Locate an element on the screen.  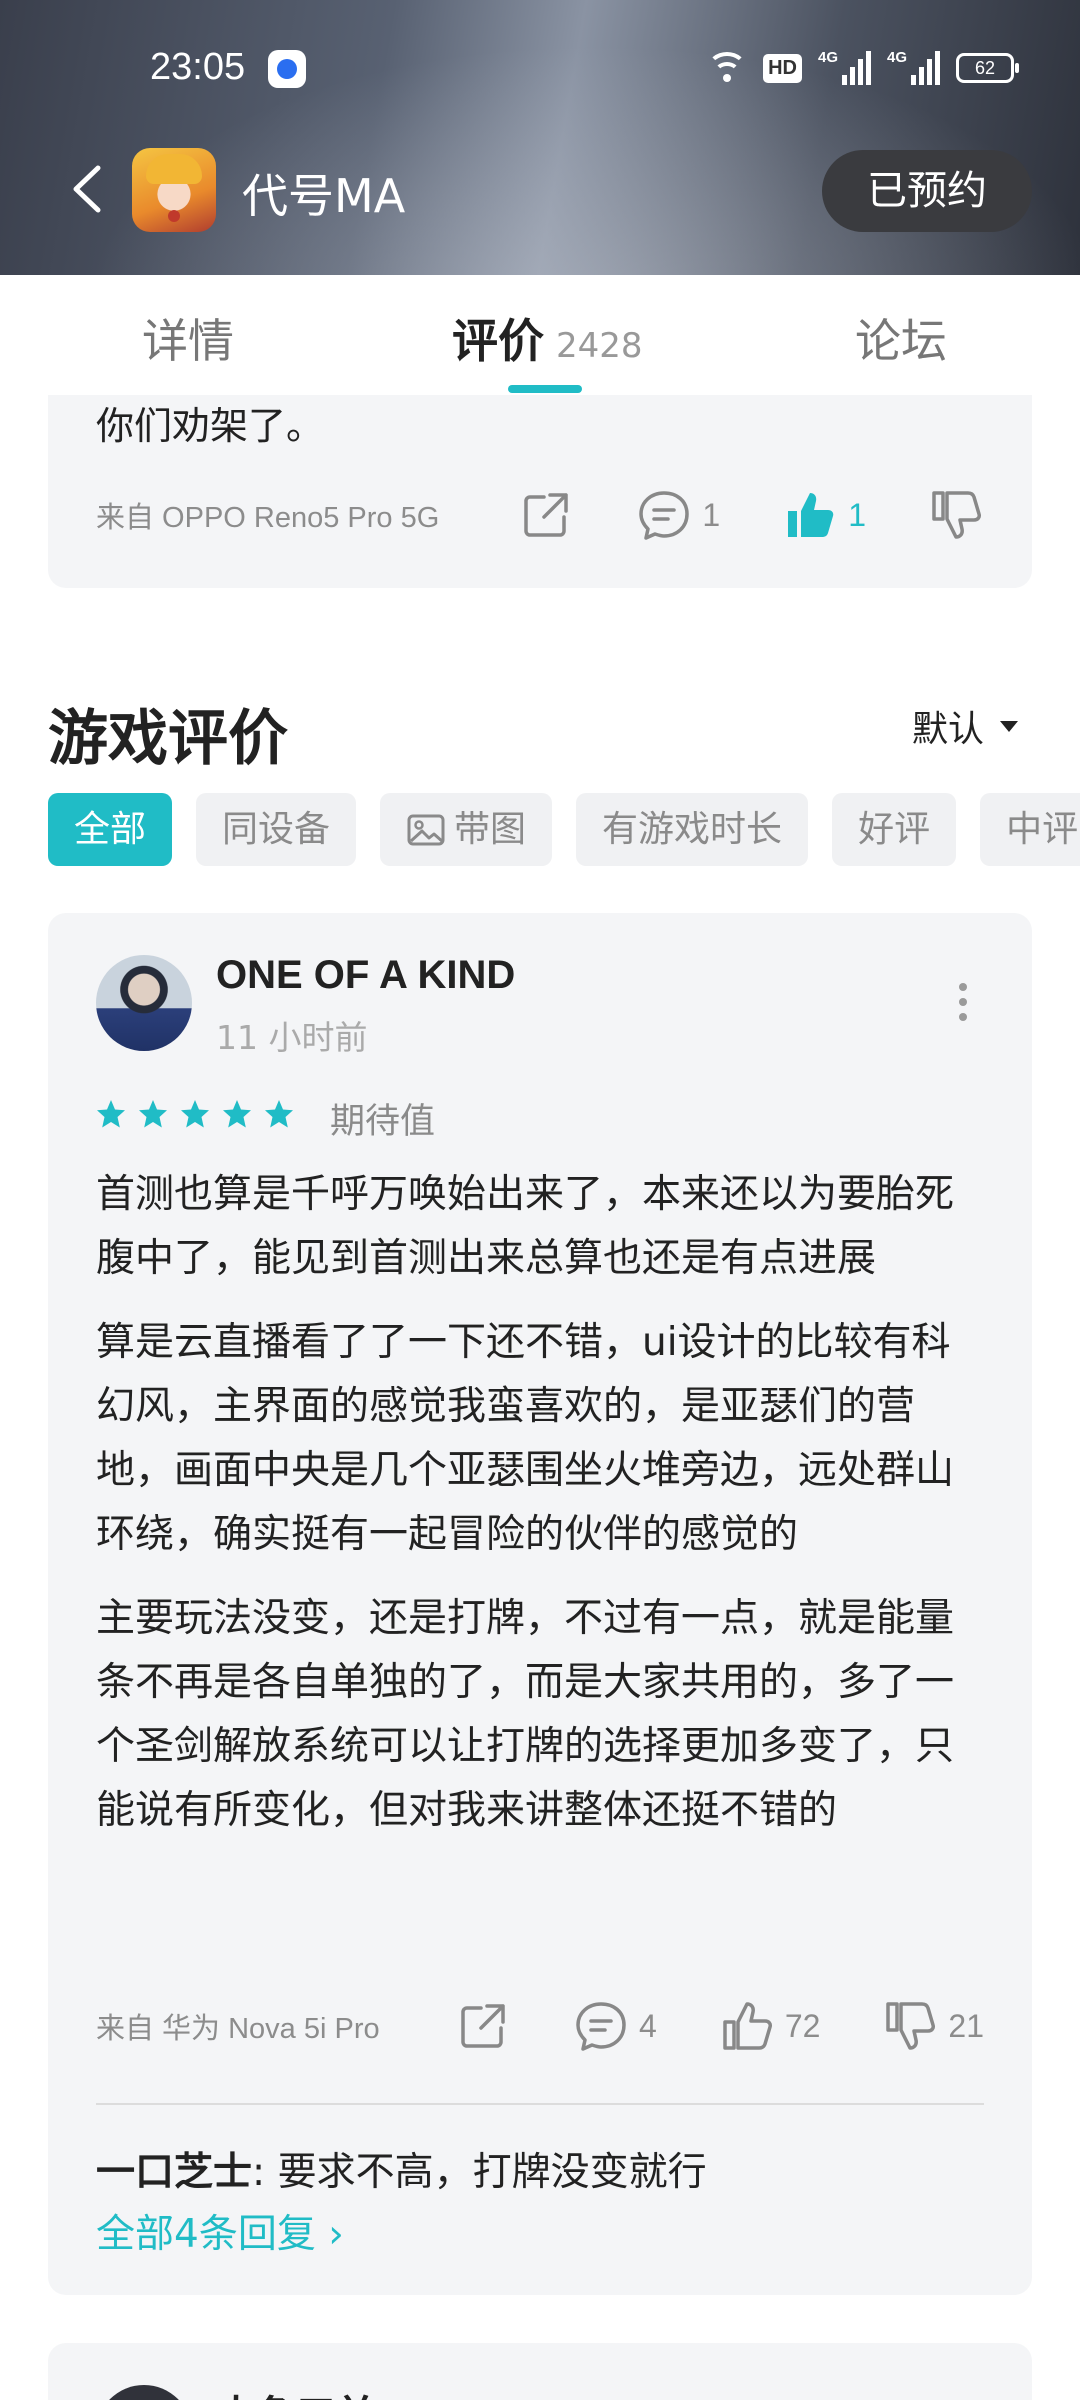
image-icon is located at coordinates (426, 829).